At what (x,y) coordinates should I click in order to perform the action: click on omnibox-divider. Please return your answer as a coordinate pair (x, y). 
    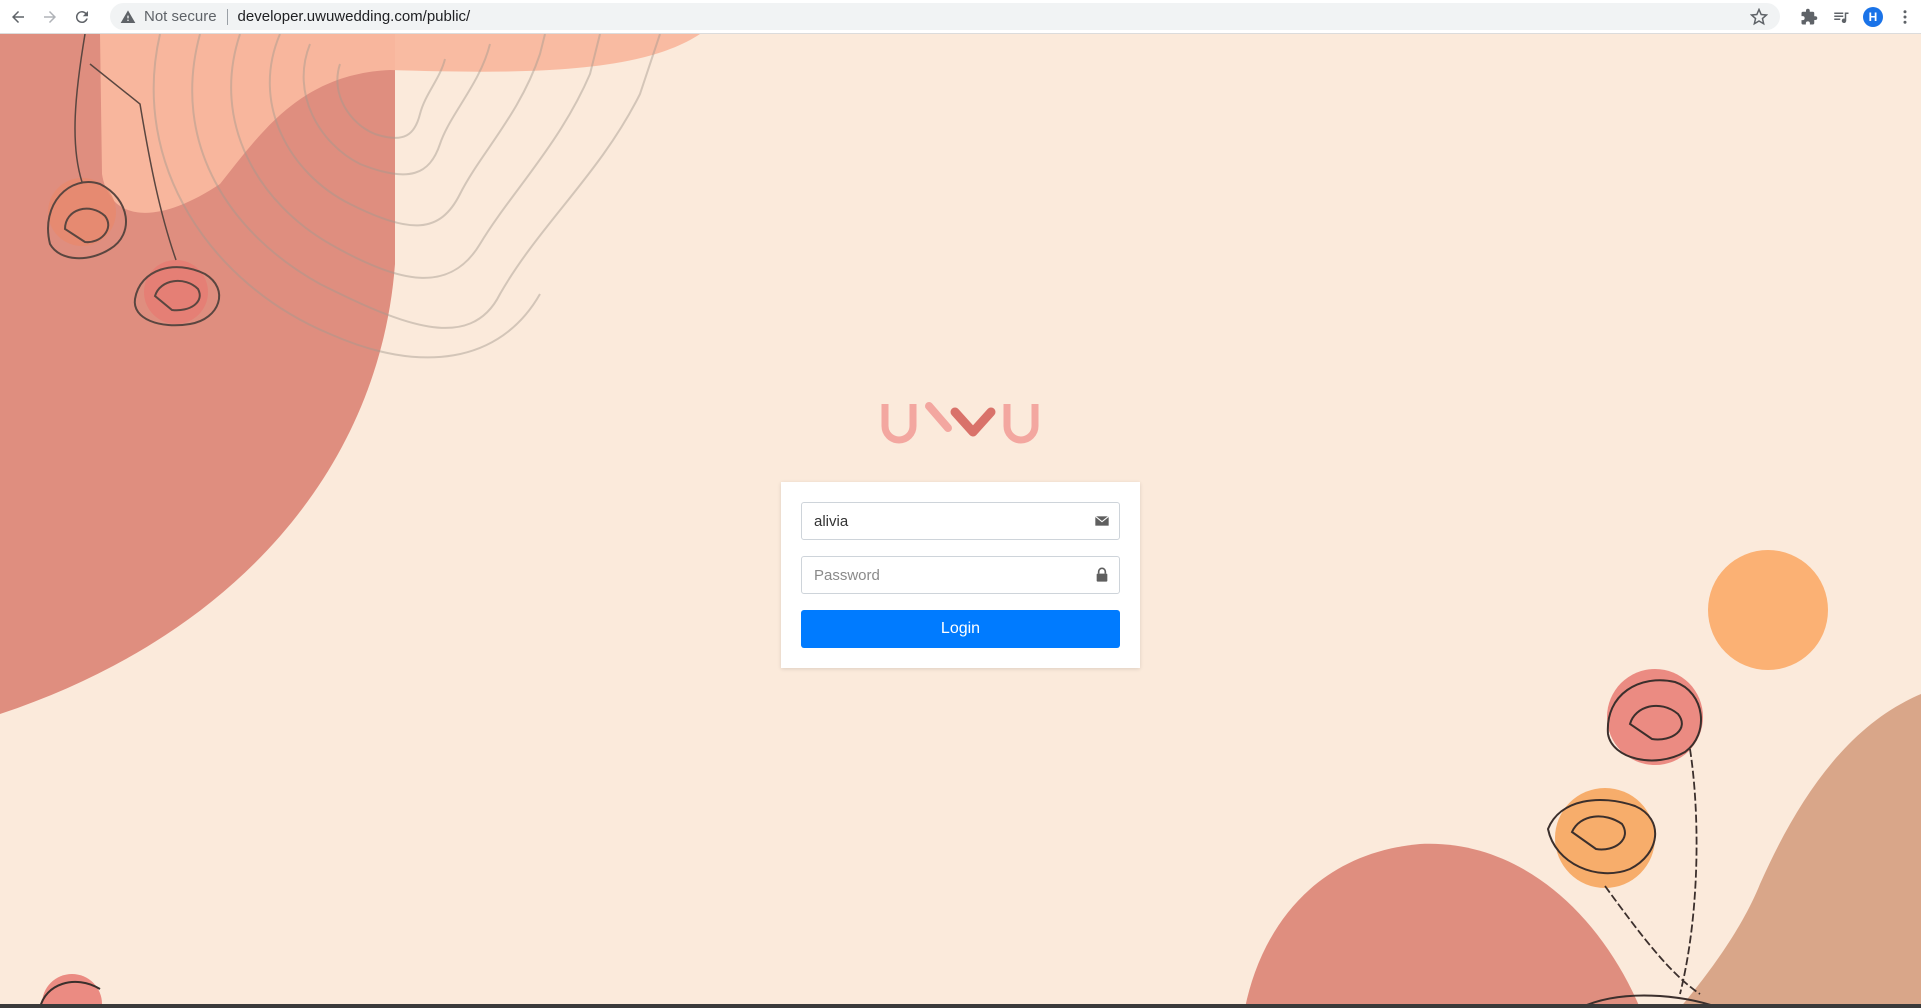
    Looking at the image, I should click on (227, 16).